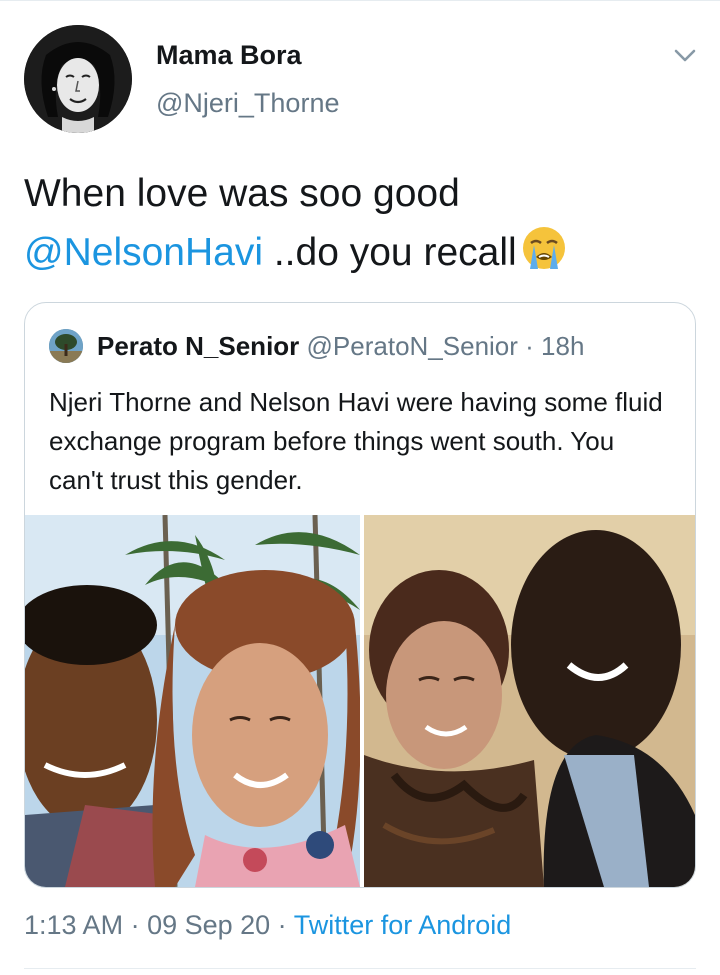 Image resolution: width=720 pixels, height=975 pixels. What do you see at coordinates (412, 346) in the screenshot?
I see `quoted-author-handle: @PeratoN_Senior` at bounding box center [412, 346].